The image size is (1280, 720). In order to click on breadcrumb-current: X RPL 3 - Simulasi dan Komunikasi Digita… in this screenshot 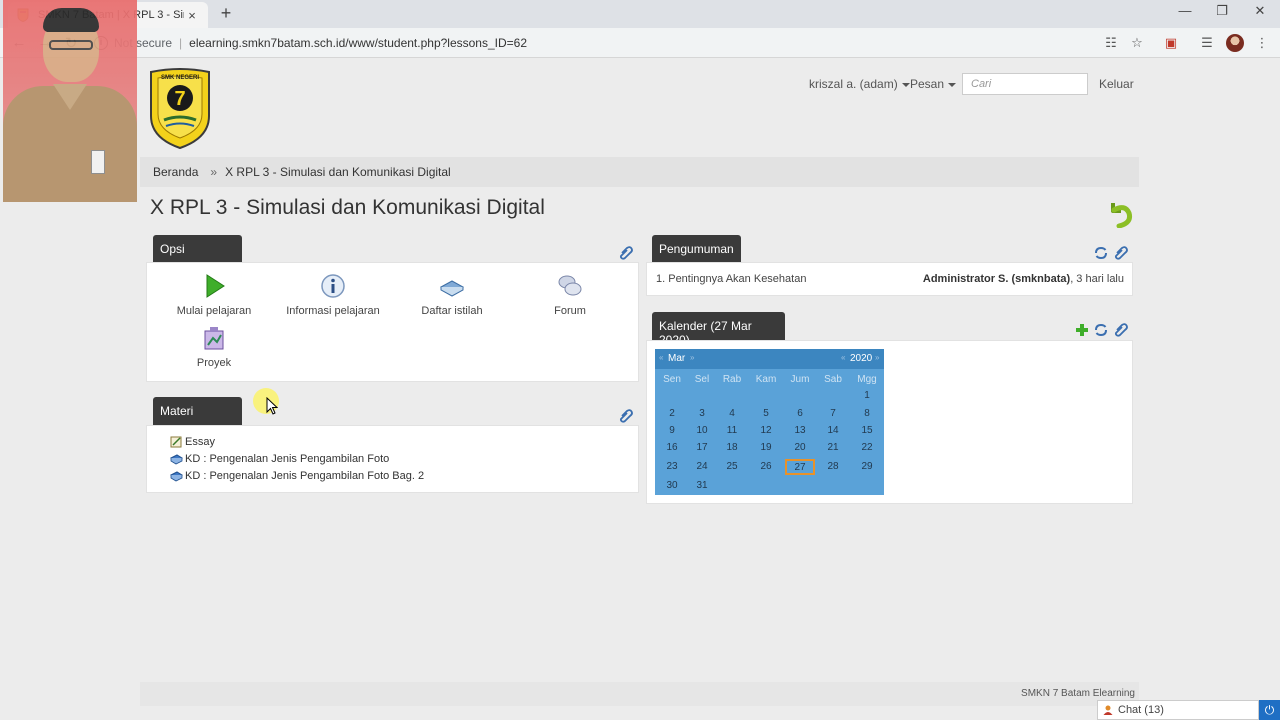, I will do `click(338, 172)`.